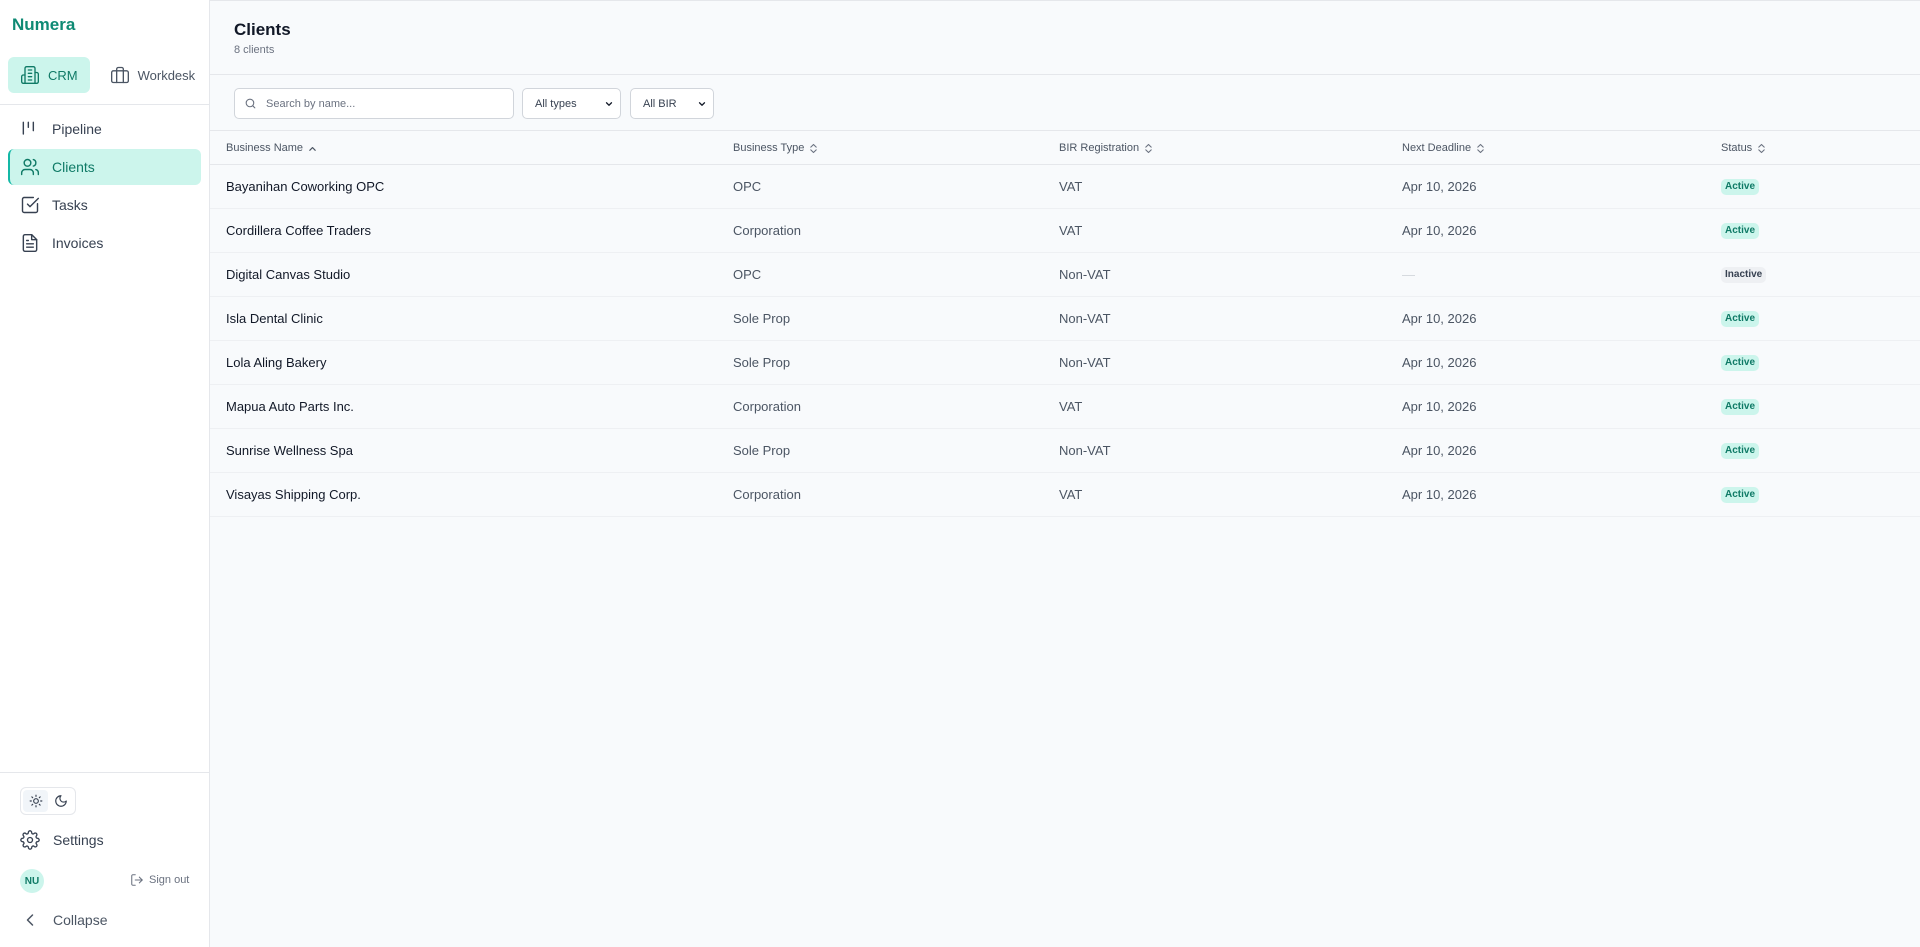  I want to click on sidebar-item-label: Pipeline, so click(77, 129).